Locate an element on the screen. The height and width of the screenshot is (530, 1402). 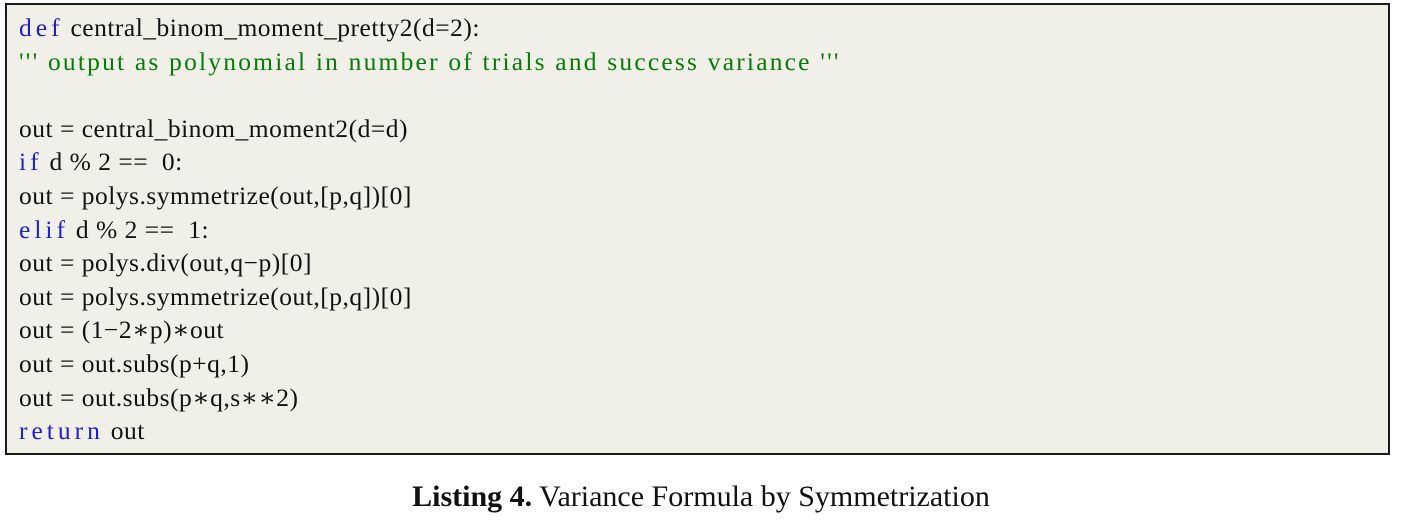
code-text: out = (1−2∗p)∗out is located at coordinates (122, 330).